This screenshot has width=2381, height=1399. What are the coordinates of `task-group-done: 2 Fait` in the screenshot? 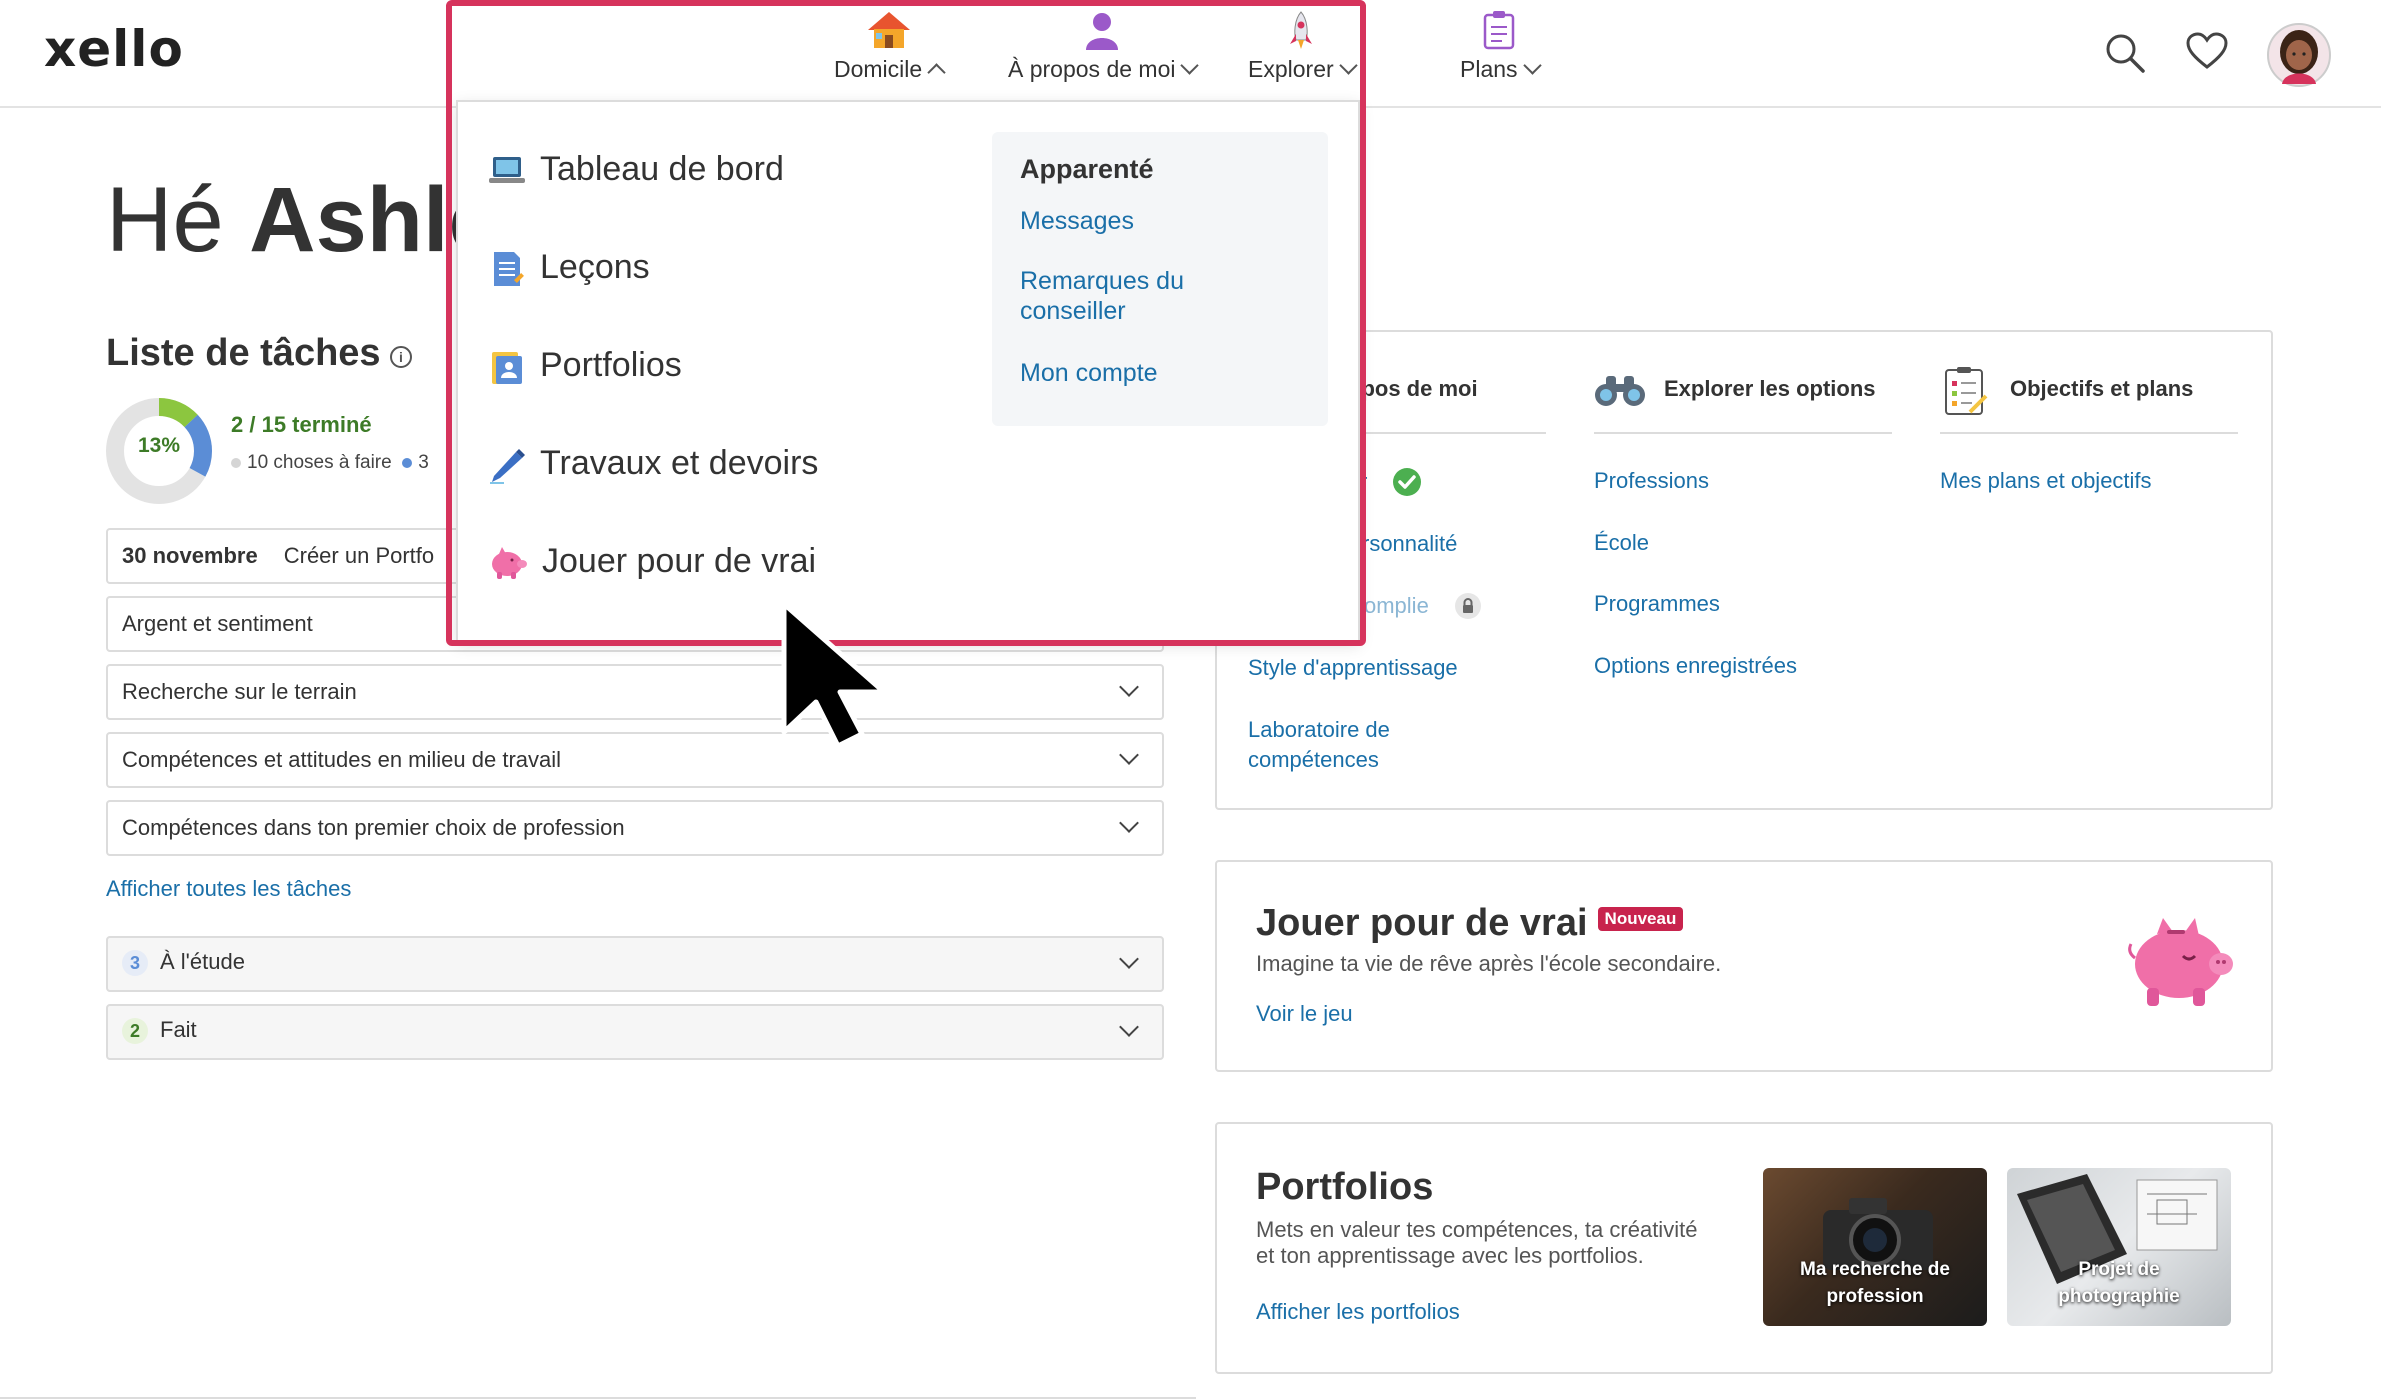 It's located at (635, 1032).